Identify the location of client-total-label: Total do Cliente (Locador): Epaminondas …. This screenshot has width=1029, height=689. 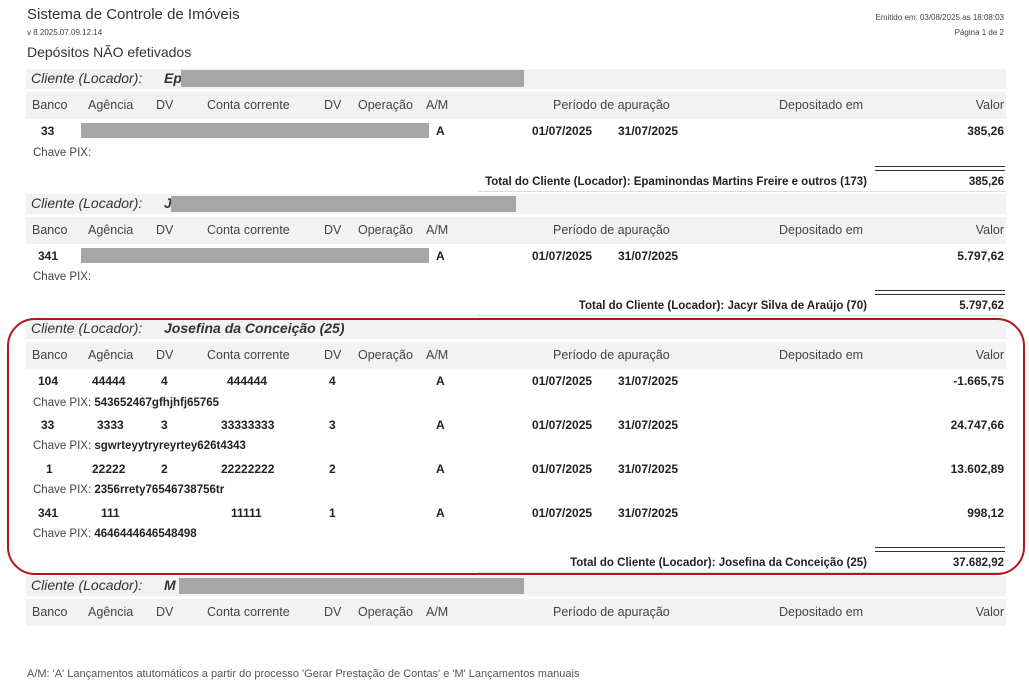
(676, 182).